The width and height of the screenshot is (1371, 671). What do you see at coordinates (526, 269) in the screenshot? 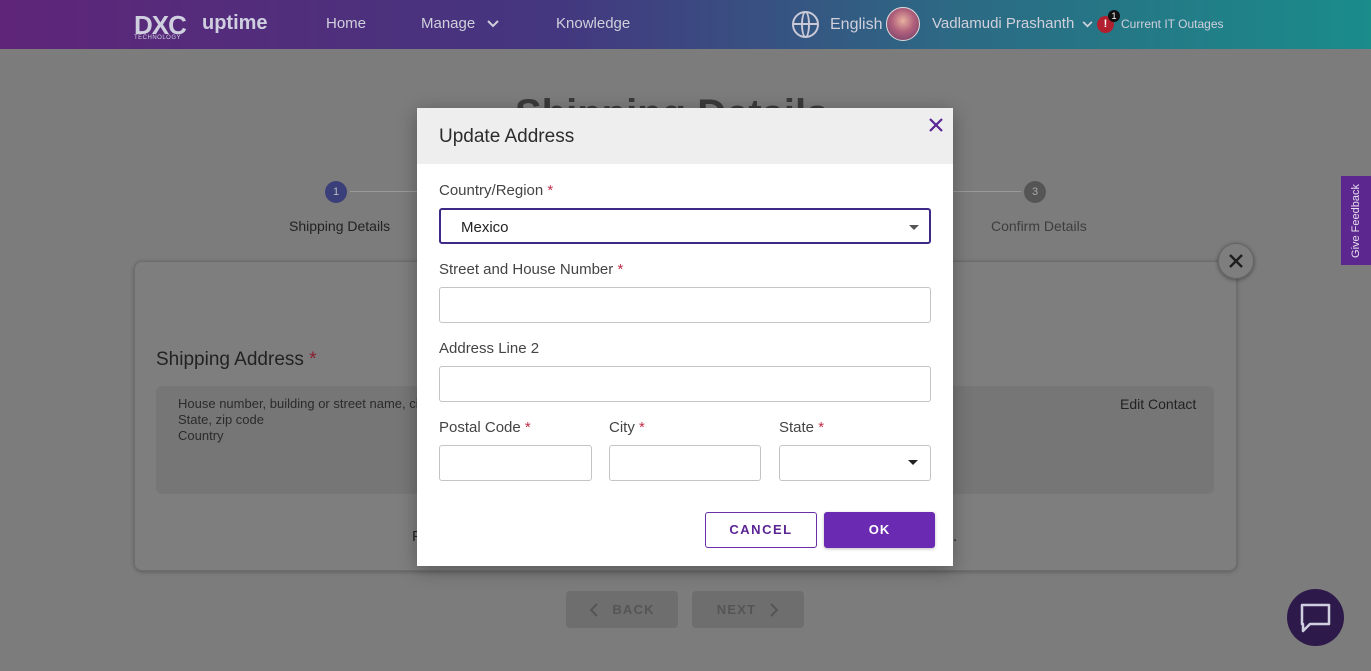
I see `street-label-text: Street and House Number` at bounding box center [526, 269].